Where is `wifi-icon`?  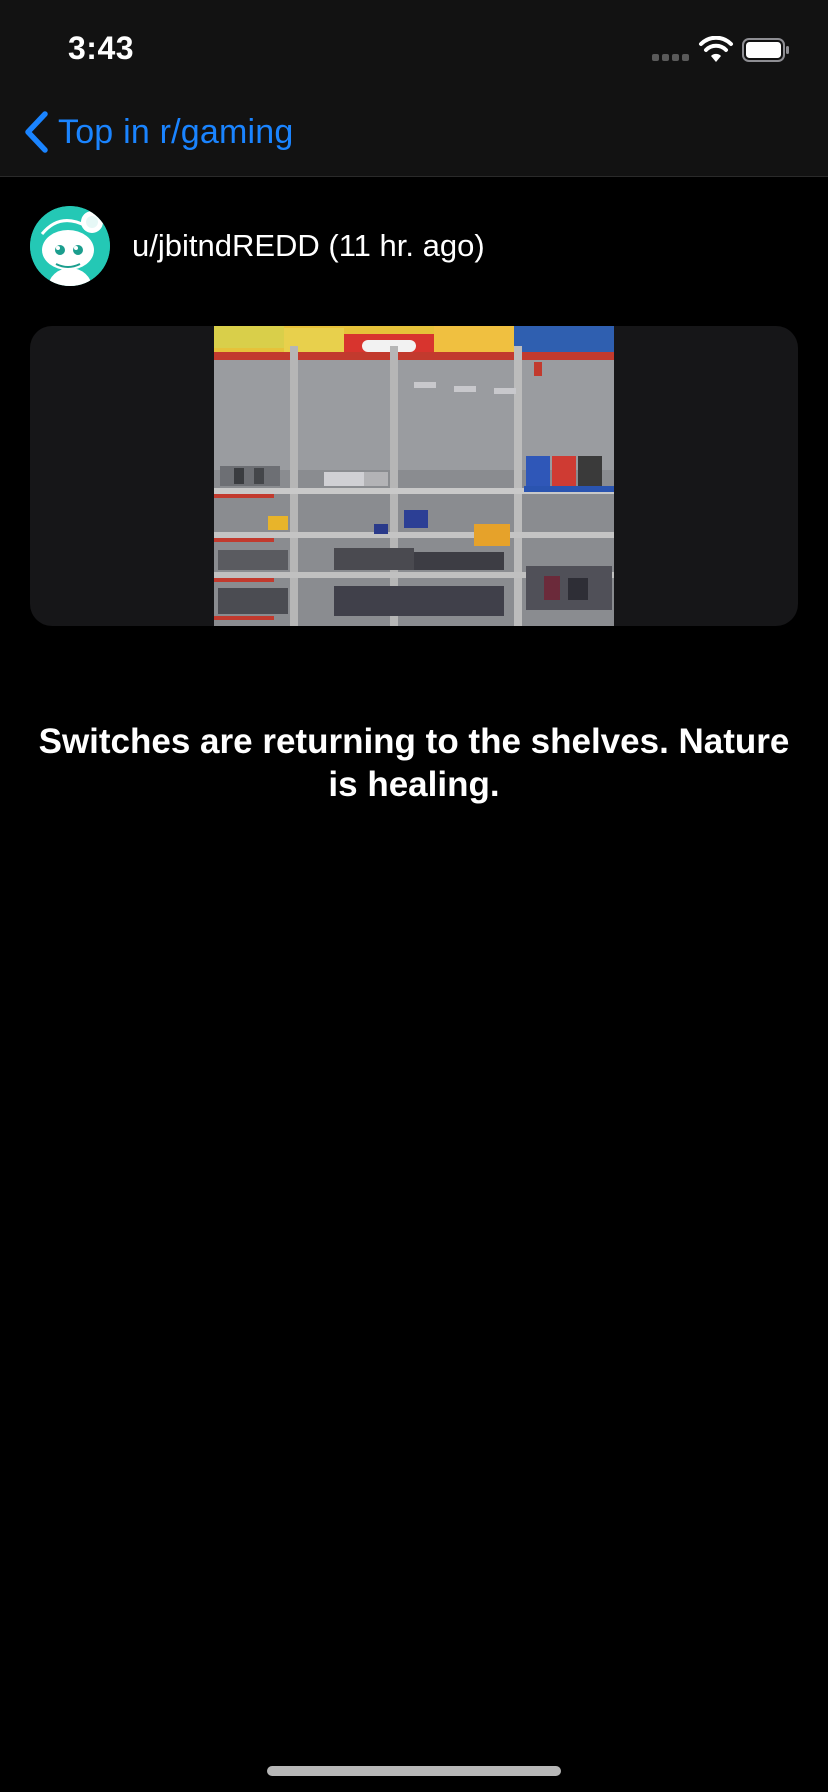 wifi-icon is located at coordinates (716, 49).